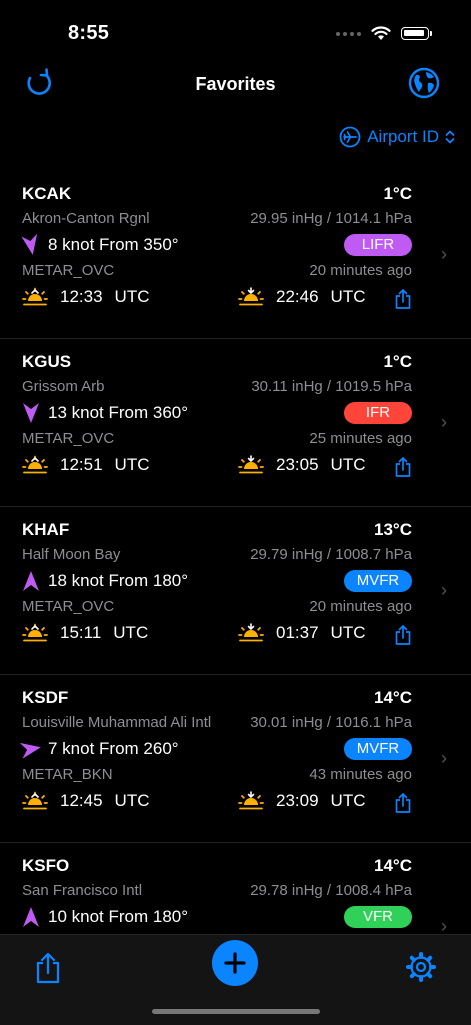 The width and height of the screenshot is (471, 1025). I want to click on station-name: Half Moon Bay, so click(71, 554).